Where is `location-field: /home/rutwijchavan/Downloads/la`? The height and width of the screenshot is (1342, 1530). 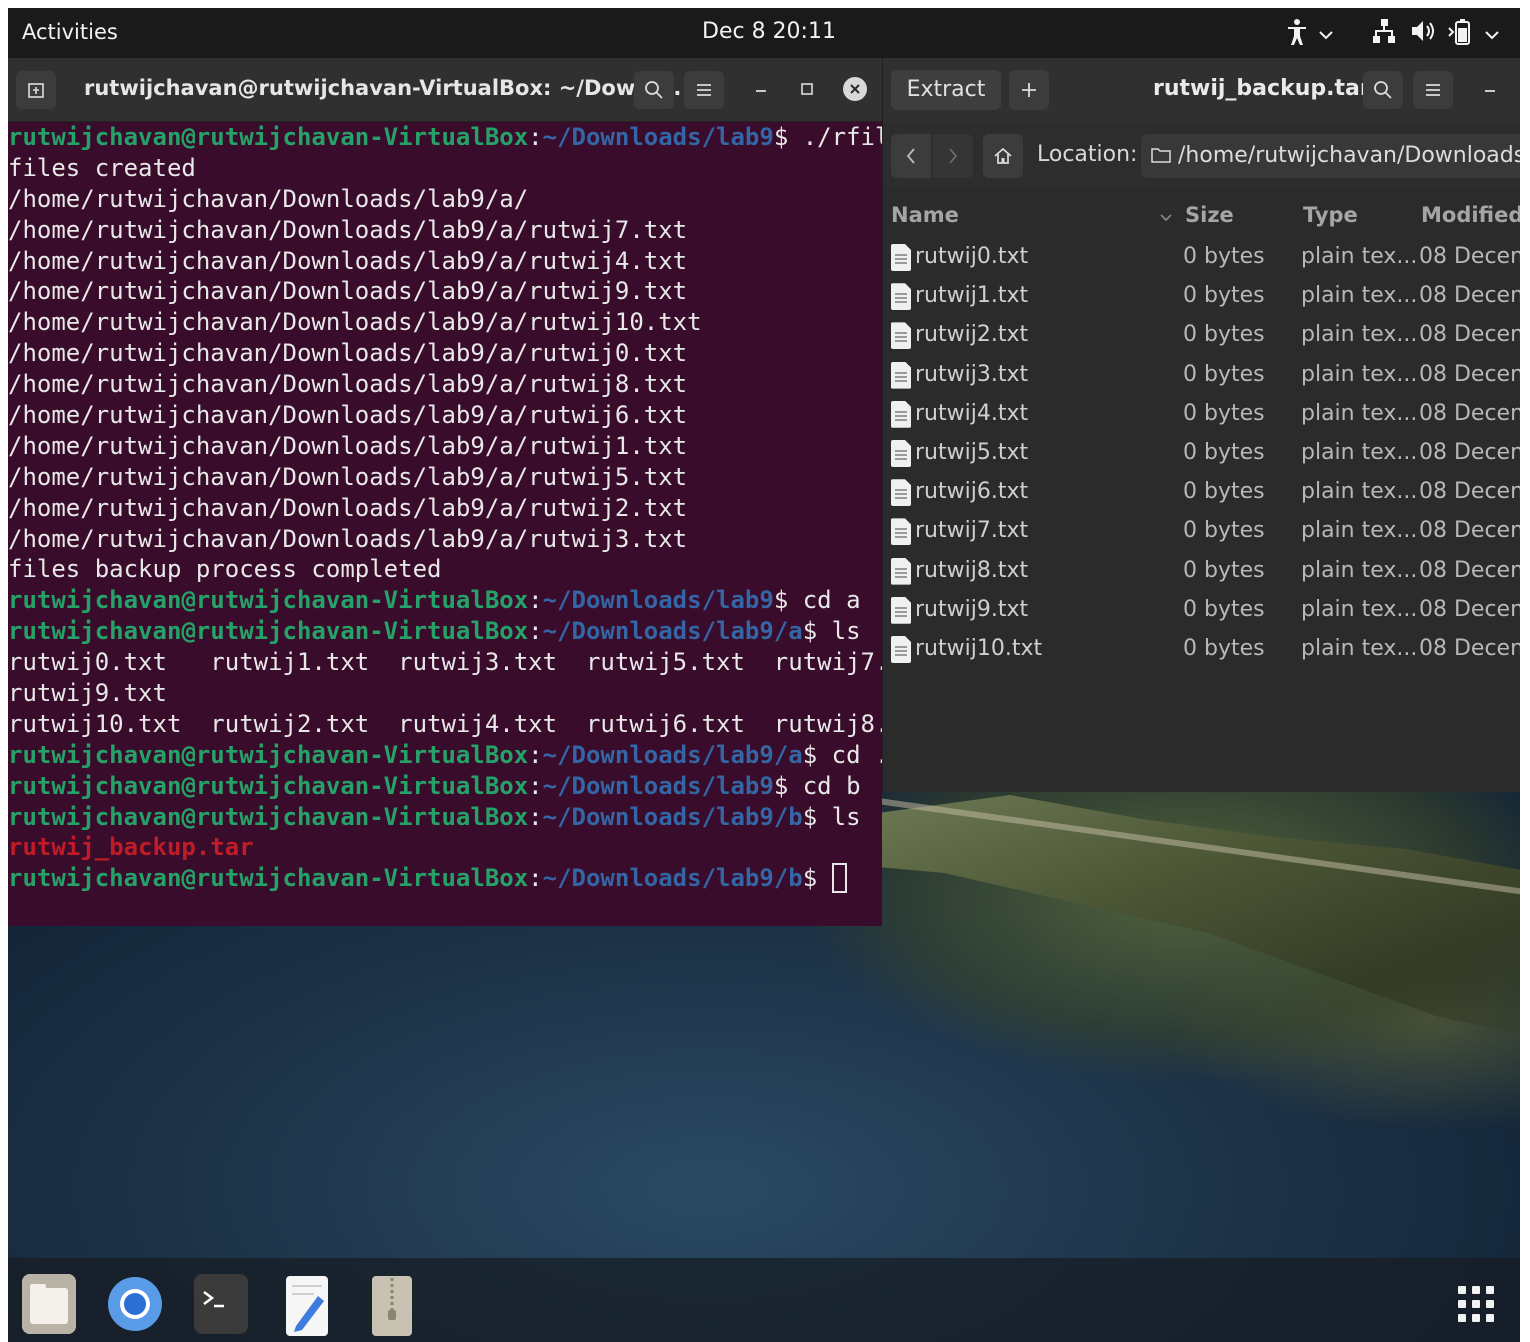
location-field: /home/rutwijchavan/Downloads/la is located at coordinates (1330, 156).